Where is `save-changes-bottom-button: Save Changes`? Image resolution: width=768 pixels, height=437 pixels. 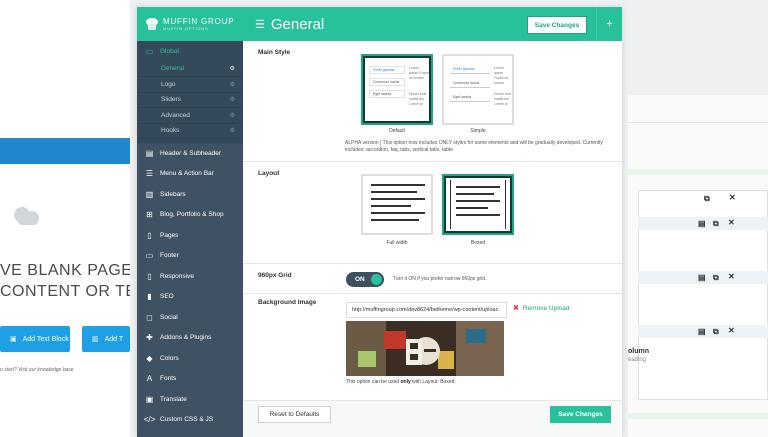 save-changes-bottom-button: Save Changes is located at coordinates (580, 414).